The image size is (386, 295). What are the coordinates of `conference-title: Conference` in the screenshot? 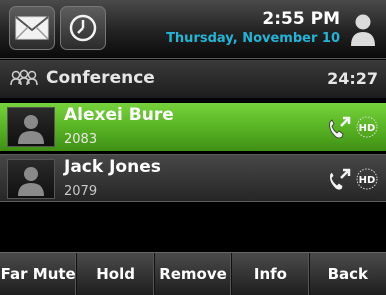 It's located at (100, 78).